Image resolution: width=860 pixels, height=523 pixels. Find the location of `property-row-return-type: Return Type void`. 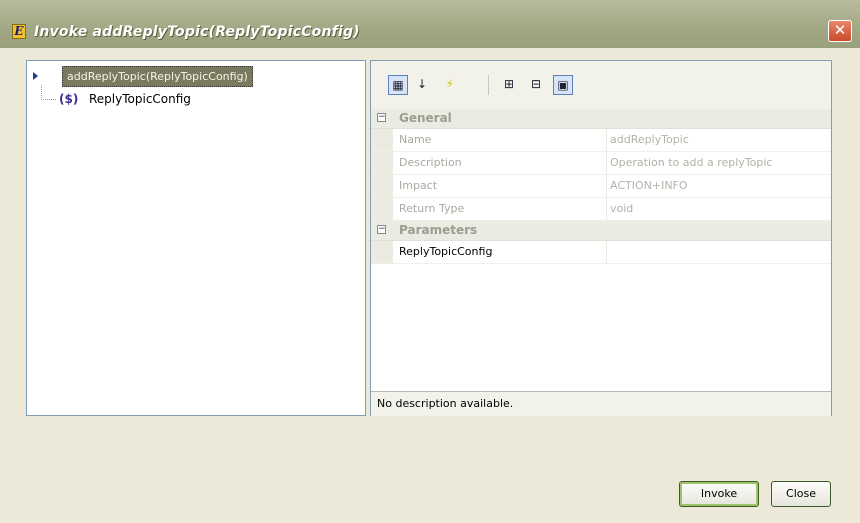

property-row-return-type: Return Type void is located at coordinates (601, 209).